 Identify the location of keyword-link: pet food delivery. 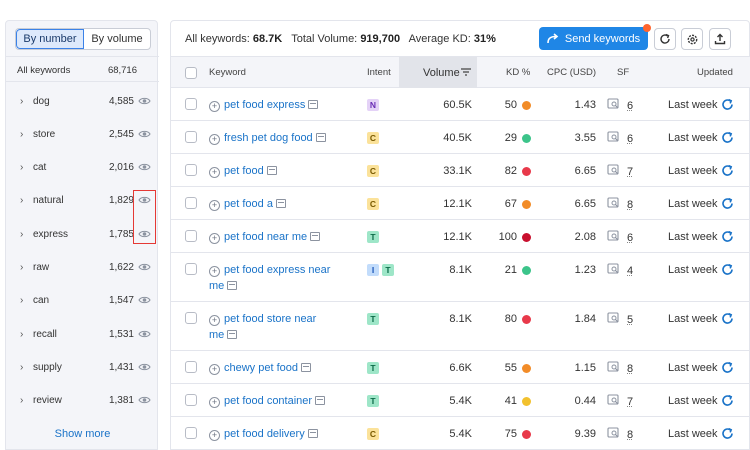
(264, 434).